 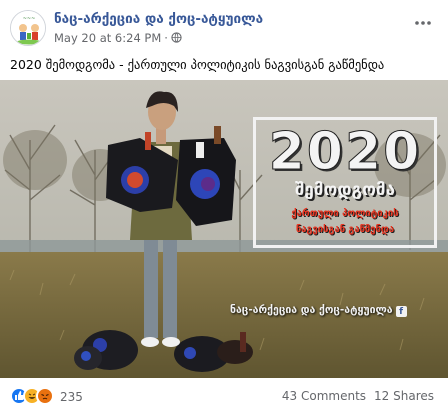 I want to click on comments-count-link: 43 Comments, so click(x=324, y=396).